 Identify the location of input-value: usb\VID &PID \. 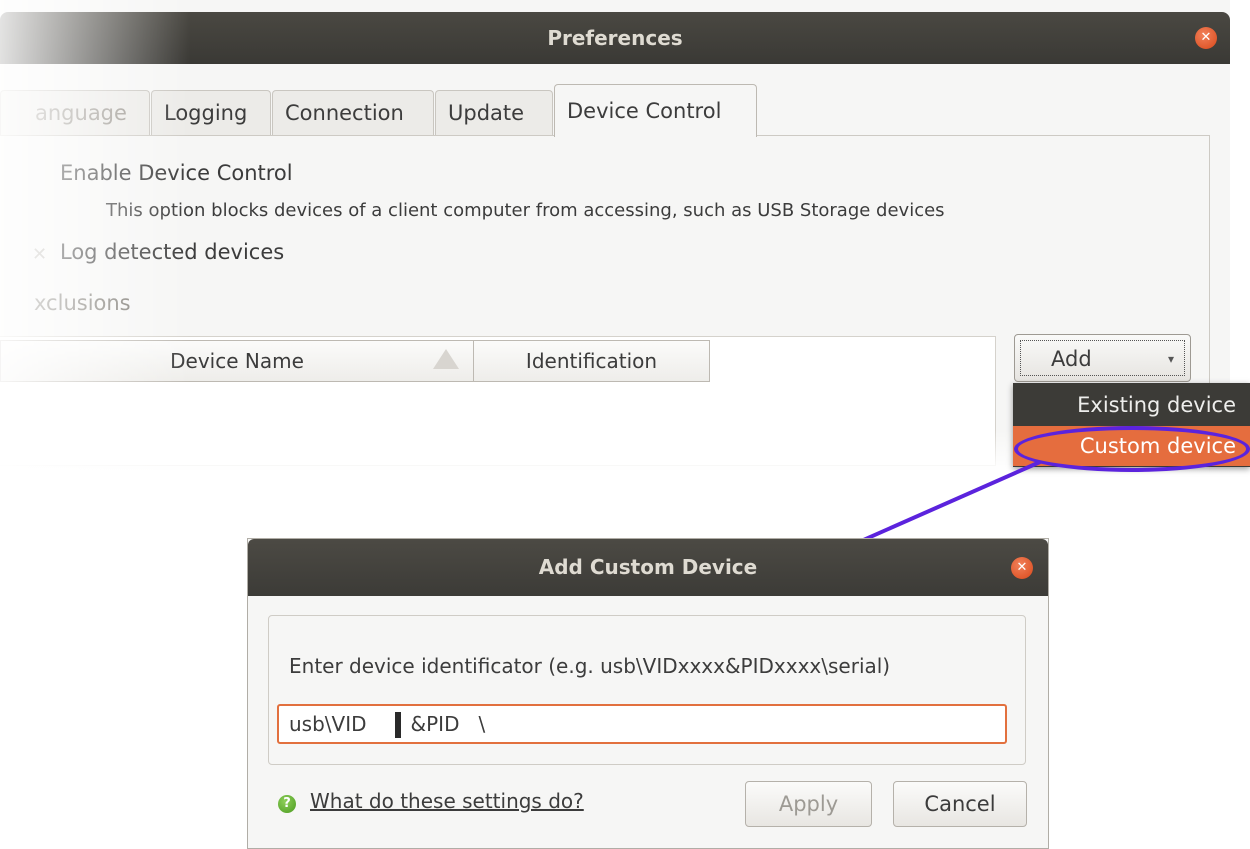
(387, 724).